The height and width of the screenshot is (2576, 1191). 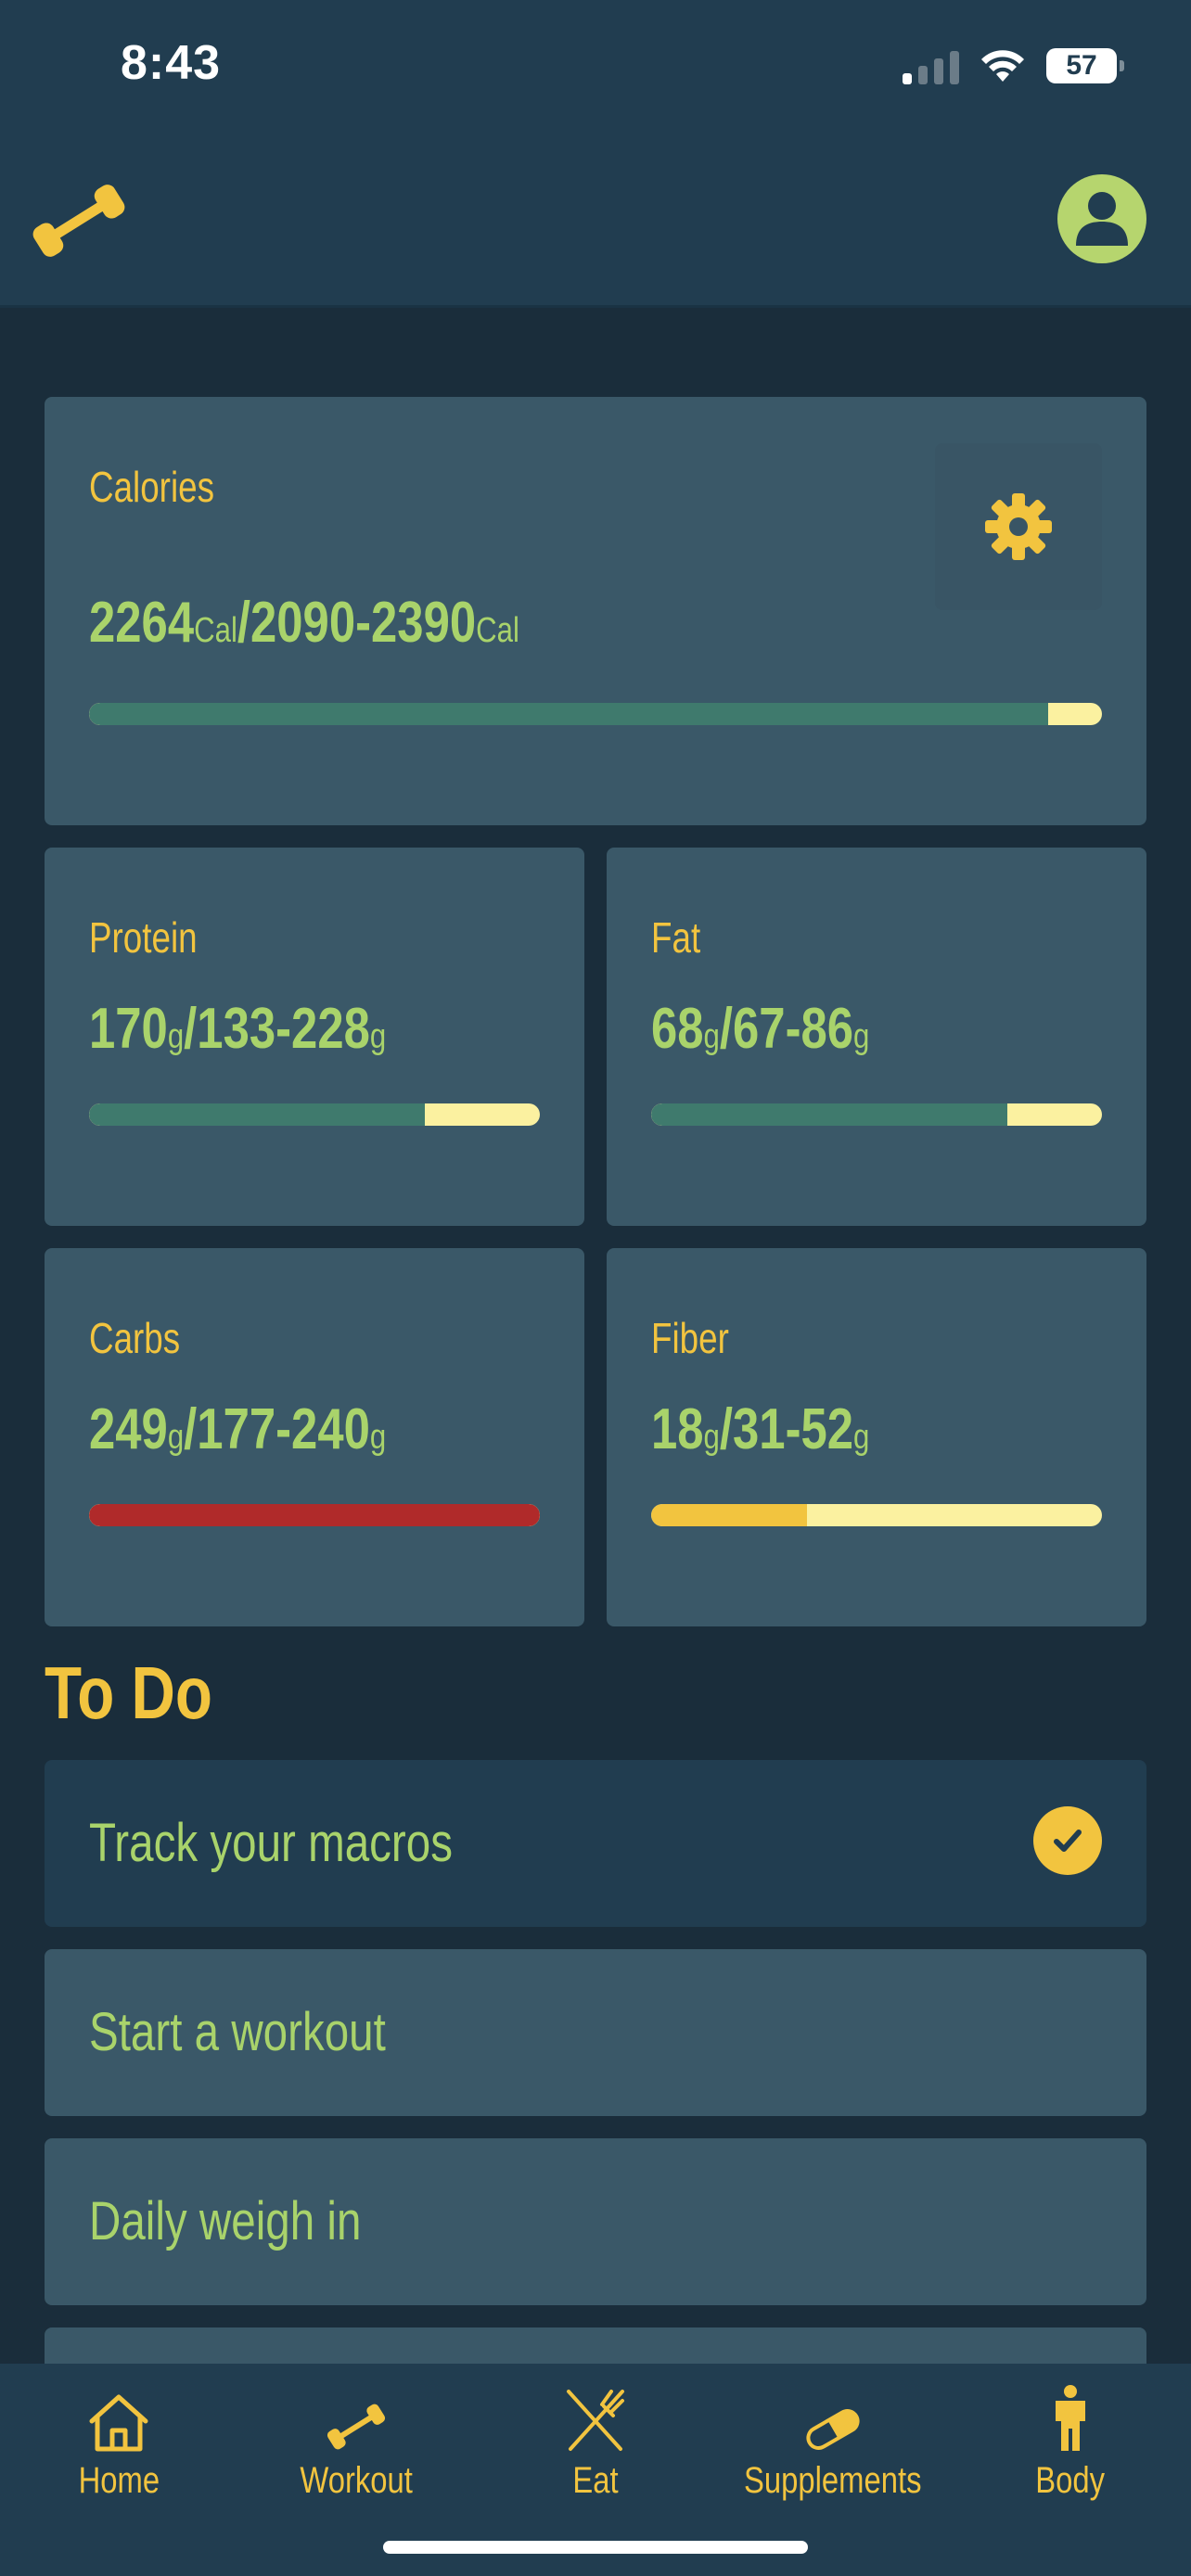 What do you see at coordinates (595, 2420) in the screenshot?
I see `fork-knife-icon` at bounding box center [595, 2420].